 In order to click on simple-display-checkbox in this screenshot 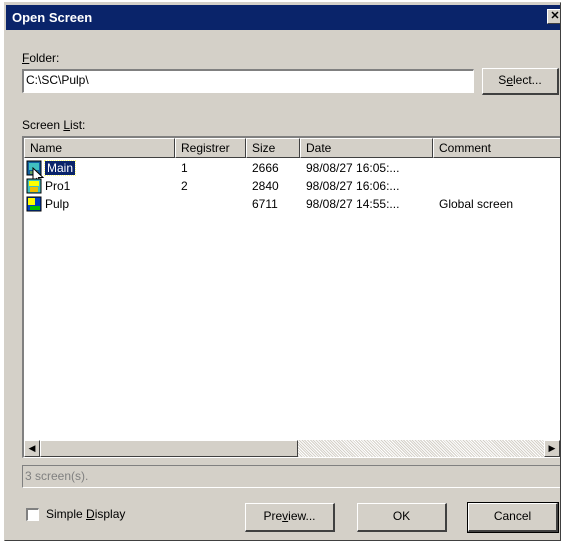, I will do `click(32, 514)`.